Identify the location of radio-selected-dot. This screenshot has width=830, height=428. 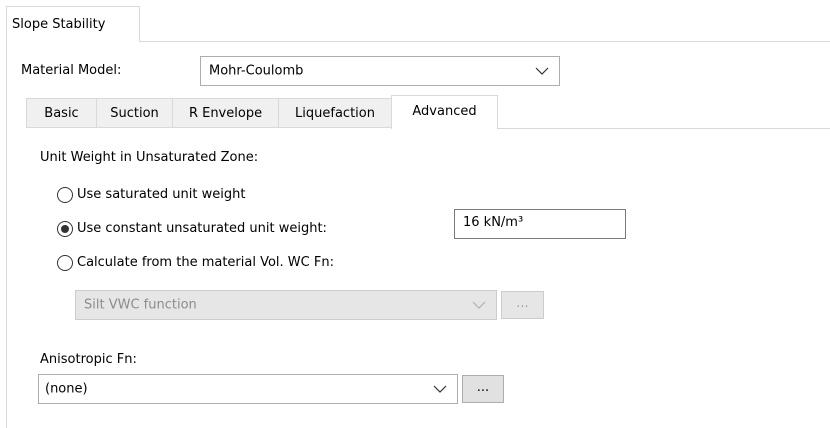
(65, 229).